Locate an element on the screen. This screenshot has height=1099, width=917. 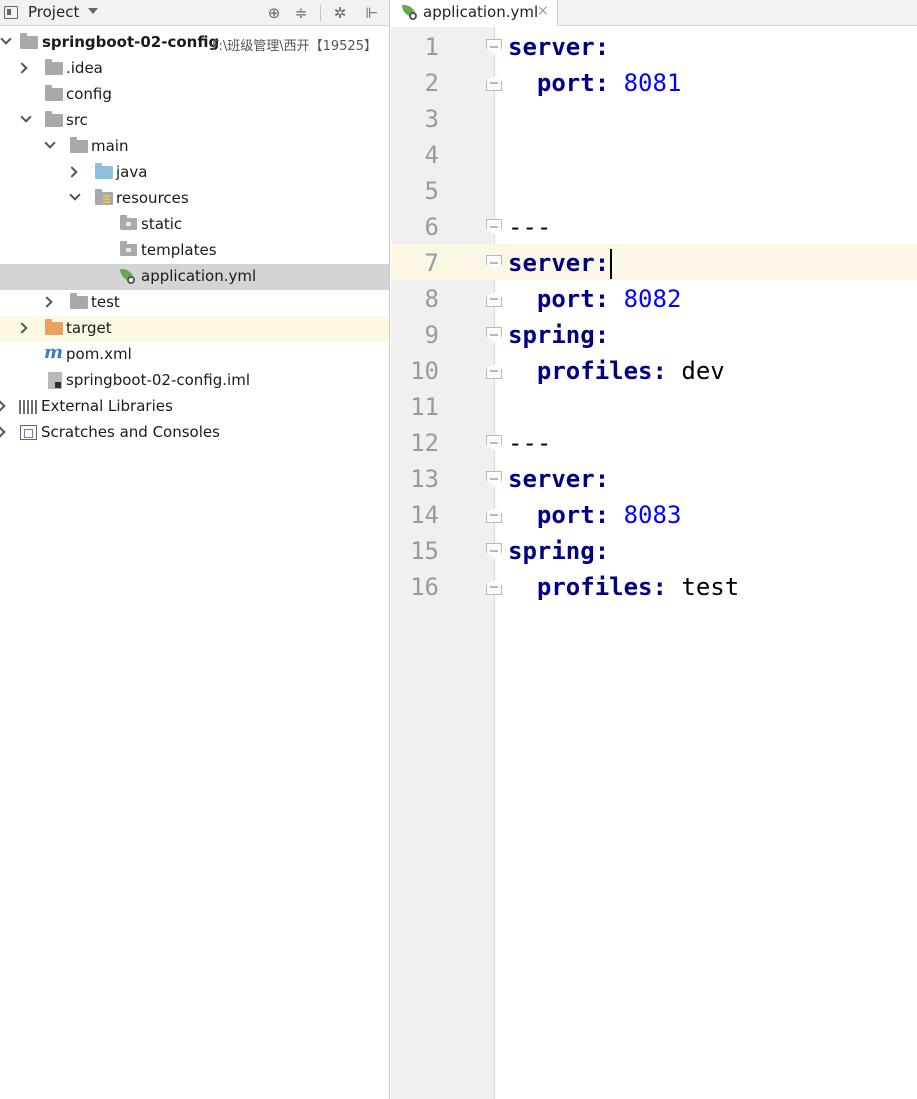
tree-item-path: F:\班级管理\西开【19525】 is located at coordinates (294, 46).